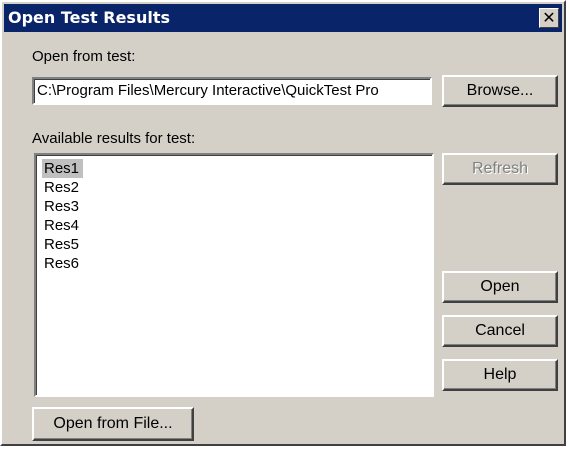  What do you see at coordinates (62, 263) in the screenshot?
I see `list-item: Res6` at bounding box center [62, 263].